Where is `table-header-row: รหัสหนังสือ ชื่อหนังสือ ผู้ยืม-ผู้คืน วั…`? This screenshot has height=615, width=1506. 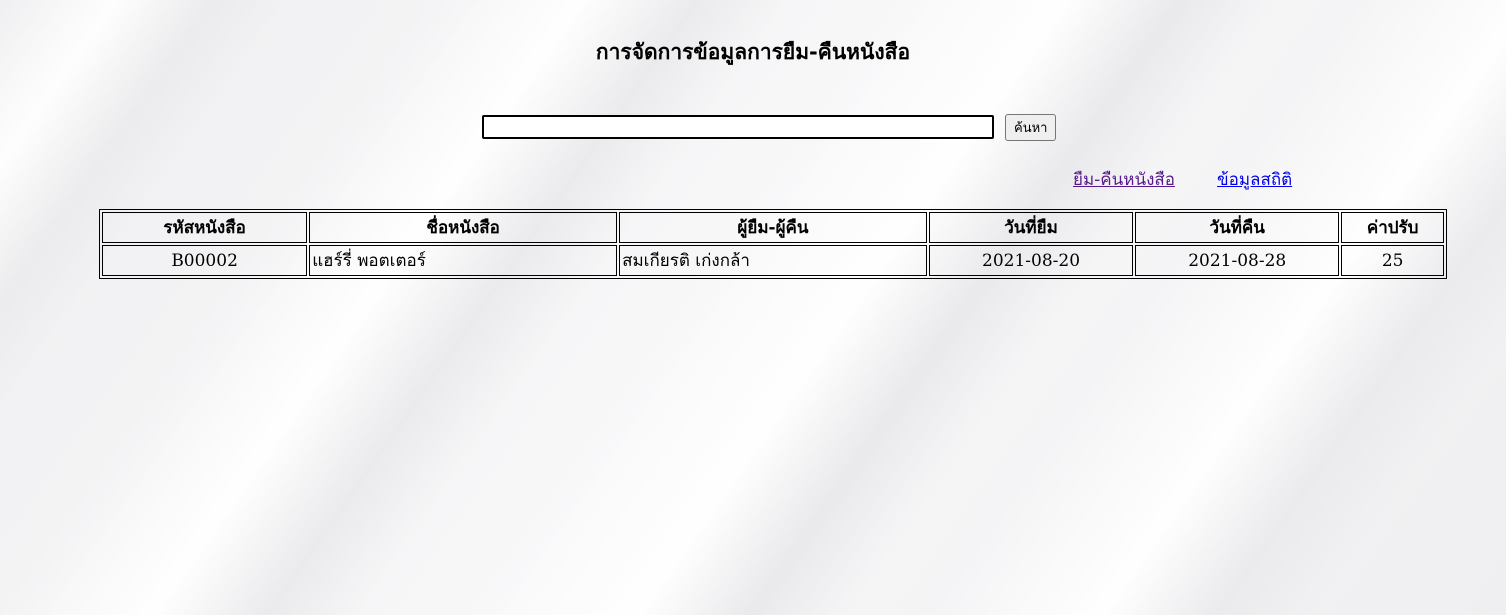
table-header-row: รหัสหนังสือ ชื่อหนังสือ ผู้ยืม-ผู้คืน วั… is located at coordinates (773, 227).